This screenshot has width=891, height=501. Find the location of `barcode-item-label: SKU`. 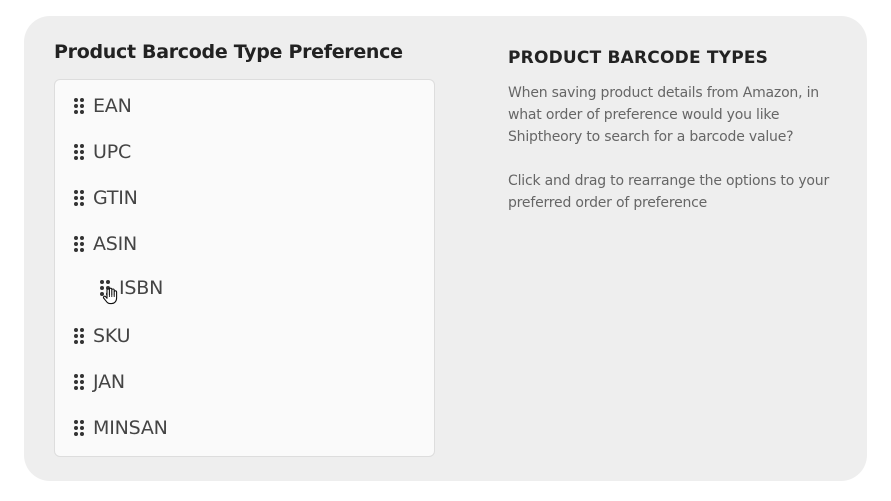

barcode-item-label: SKU is located at coordinates (112, 336).